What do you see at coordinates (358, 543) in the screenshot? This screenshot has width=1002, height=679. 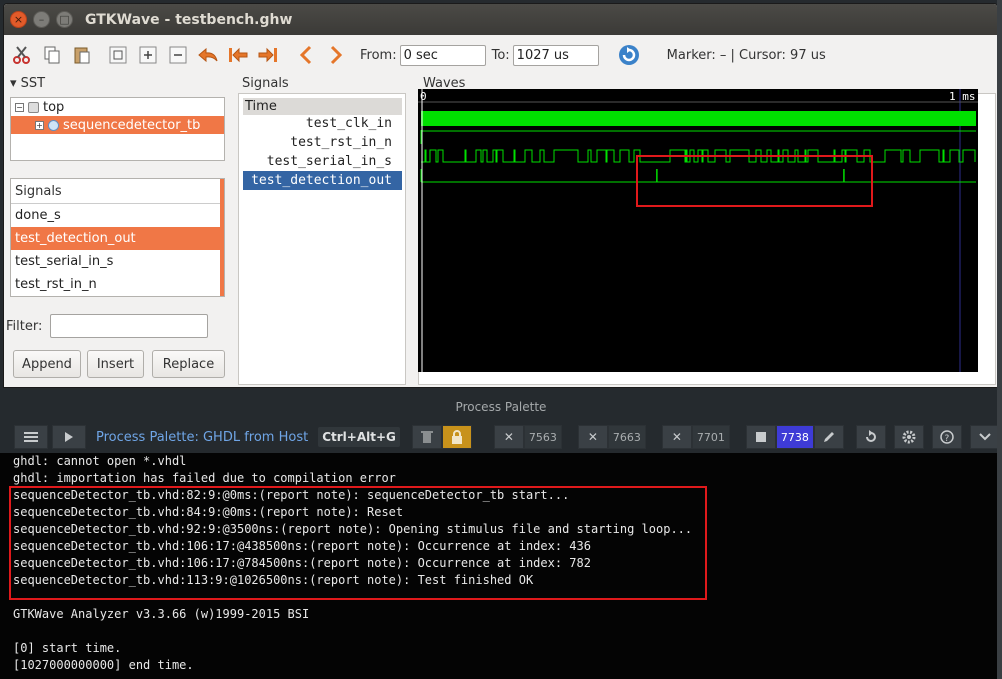 I see `console-highlight-box` at bounding box center [358, 543].